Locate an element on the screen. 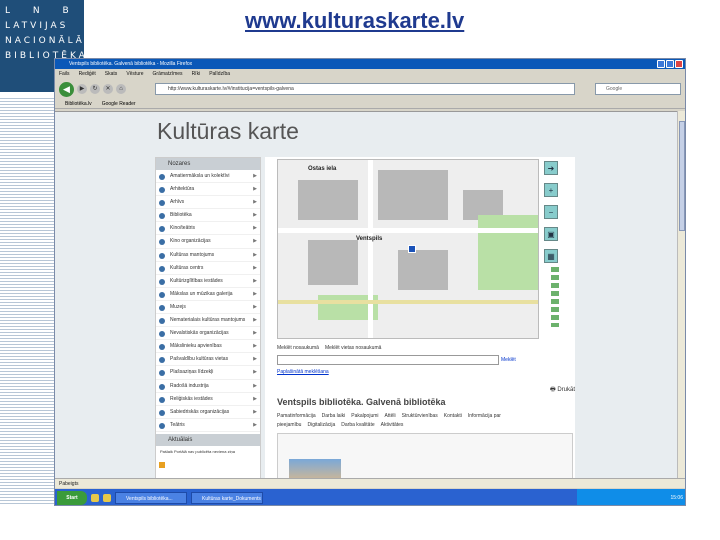 The height and width of the screenshot is (540, 720). institution-tab: Attēli is located at coordinates (390, 416).